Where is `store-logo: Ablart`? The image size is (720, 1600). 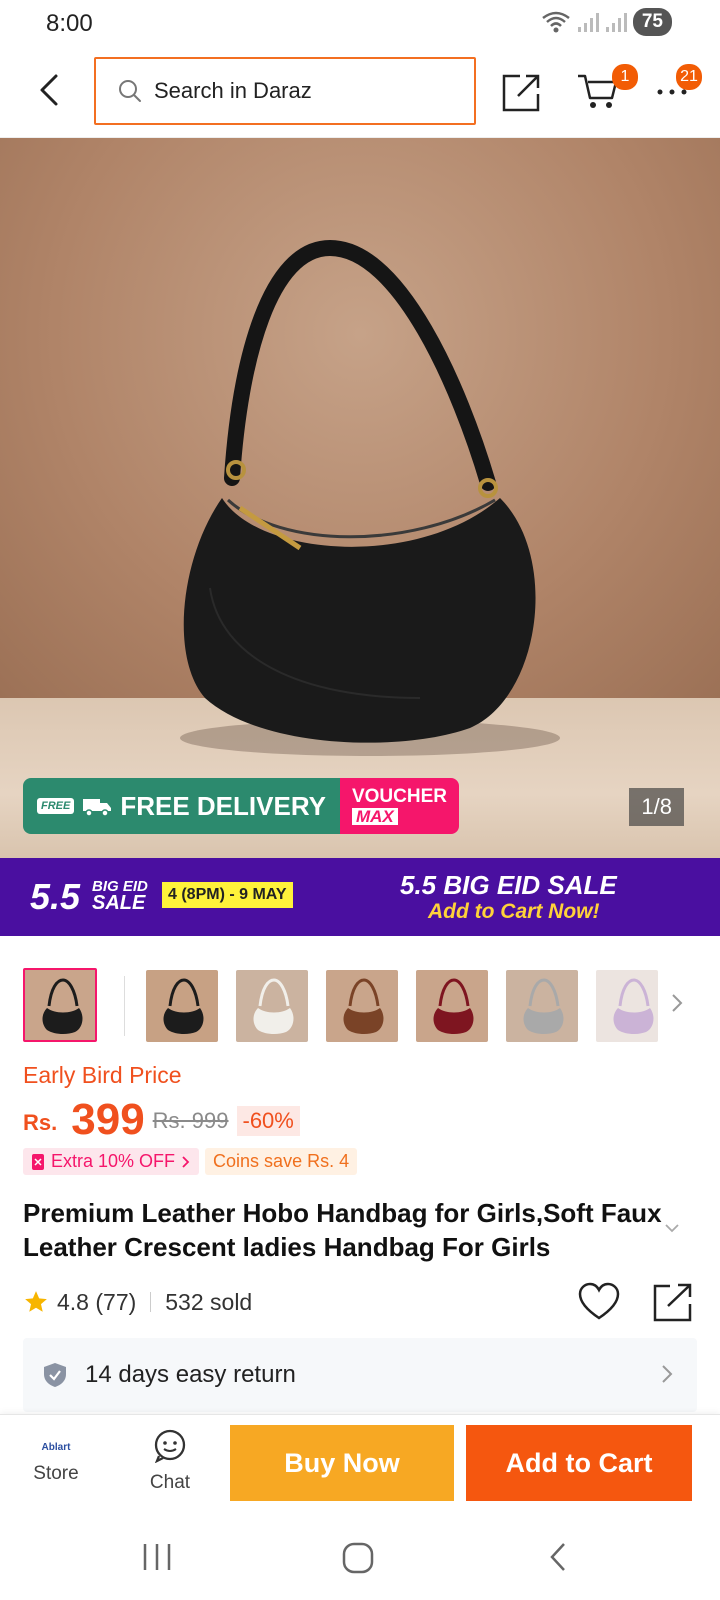 store-logo: Ablart is located at coordinates (56, 1447).